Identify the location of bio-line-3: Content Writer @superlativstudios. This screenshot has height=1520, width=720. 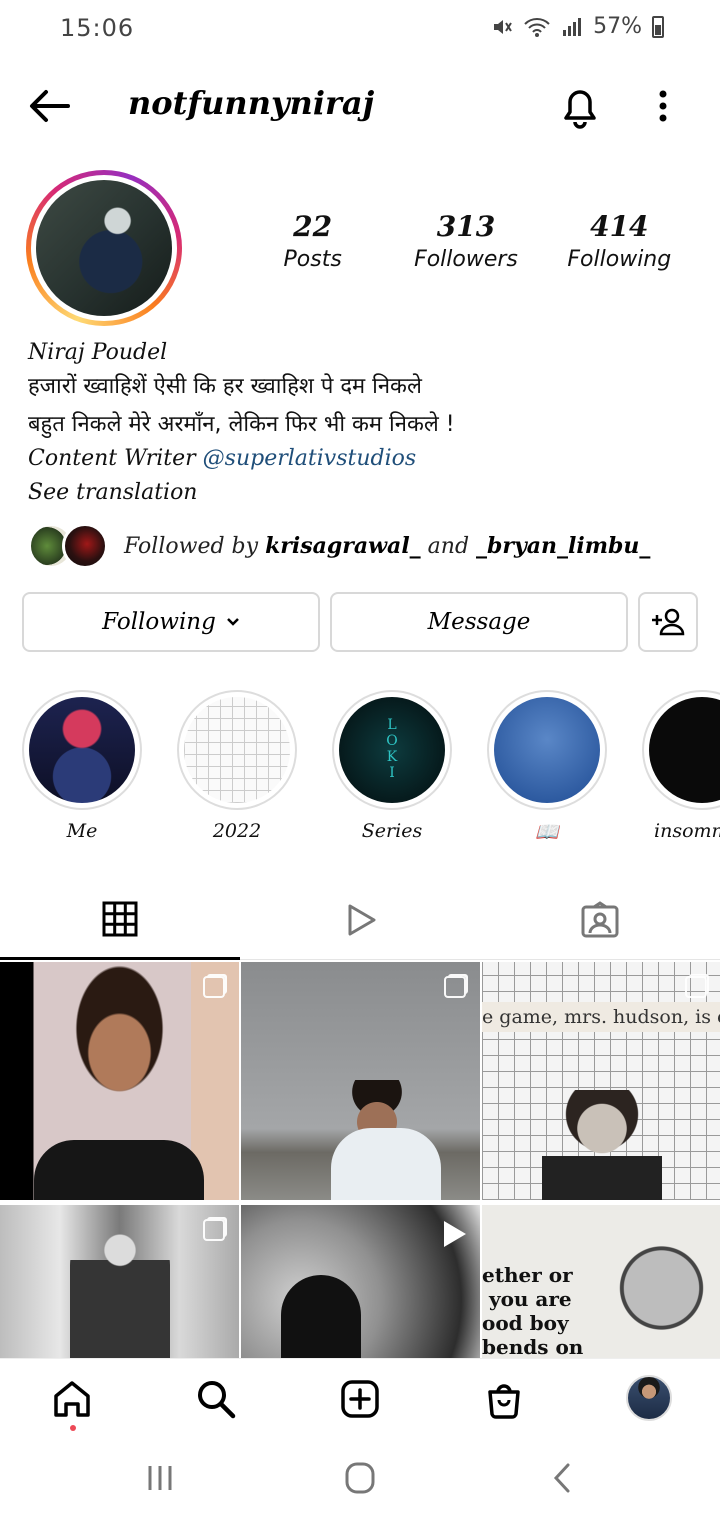
(363, 459).